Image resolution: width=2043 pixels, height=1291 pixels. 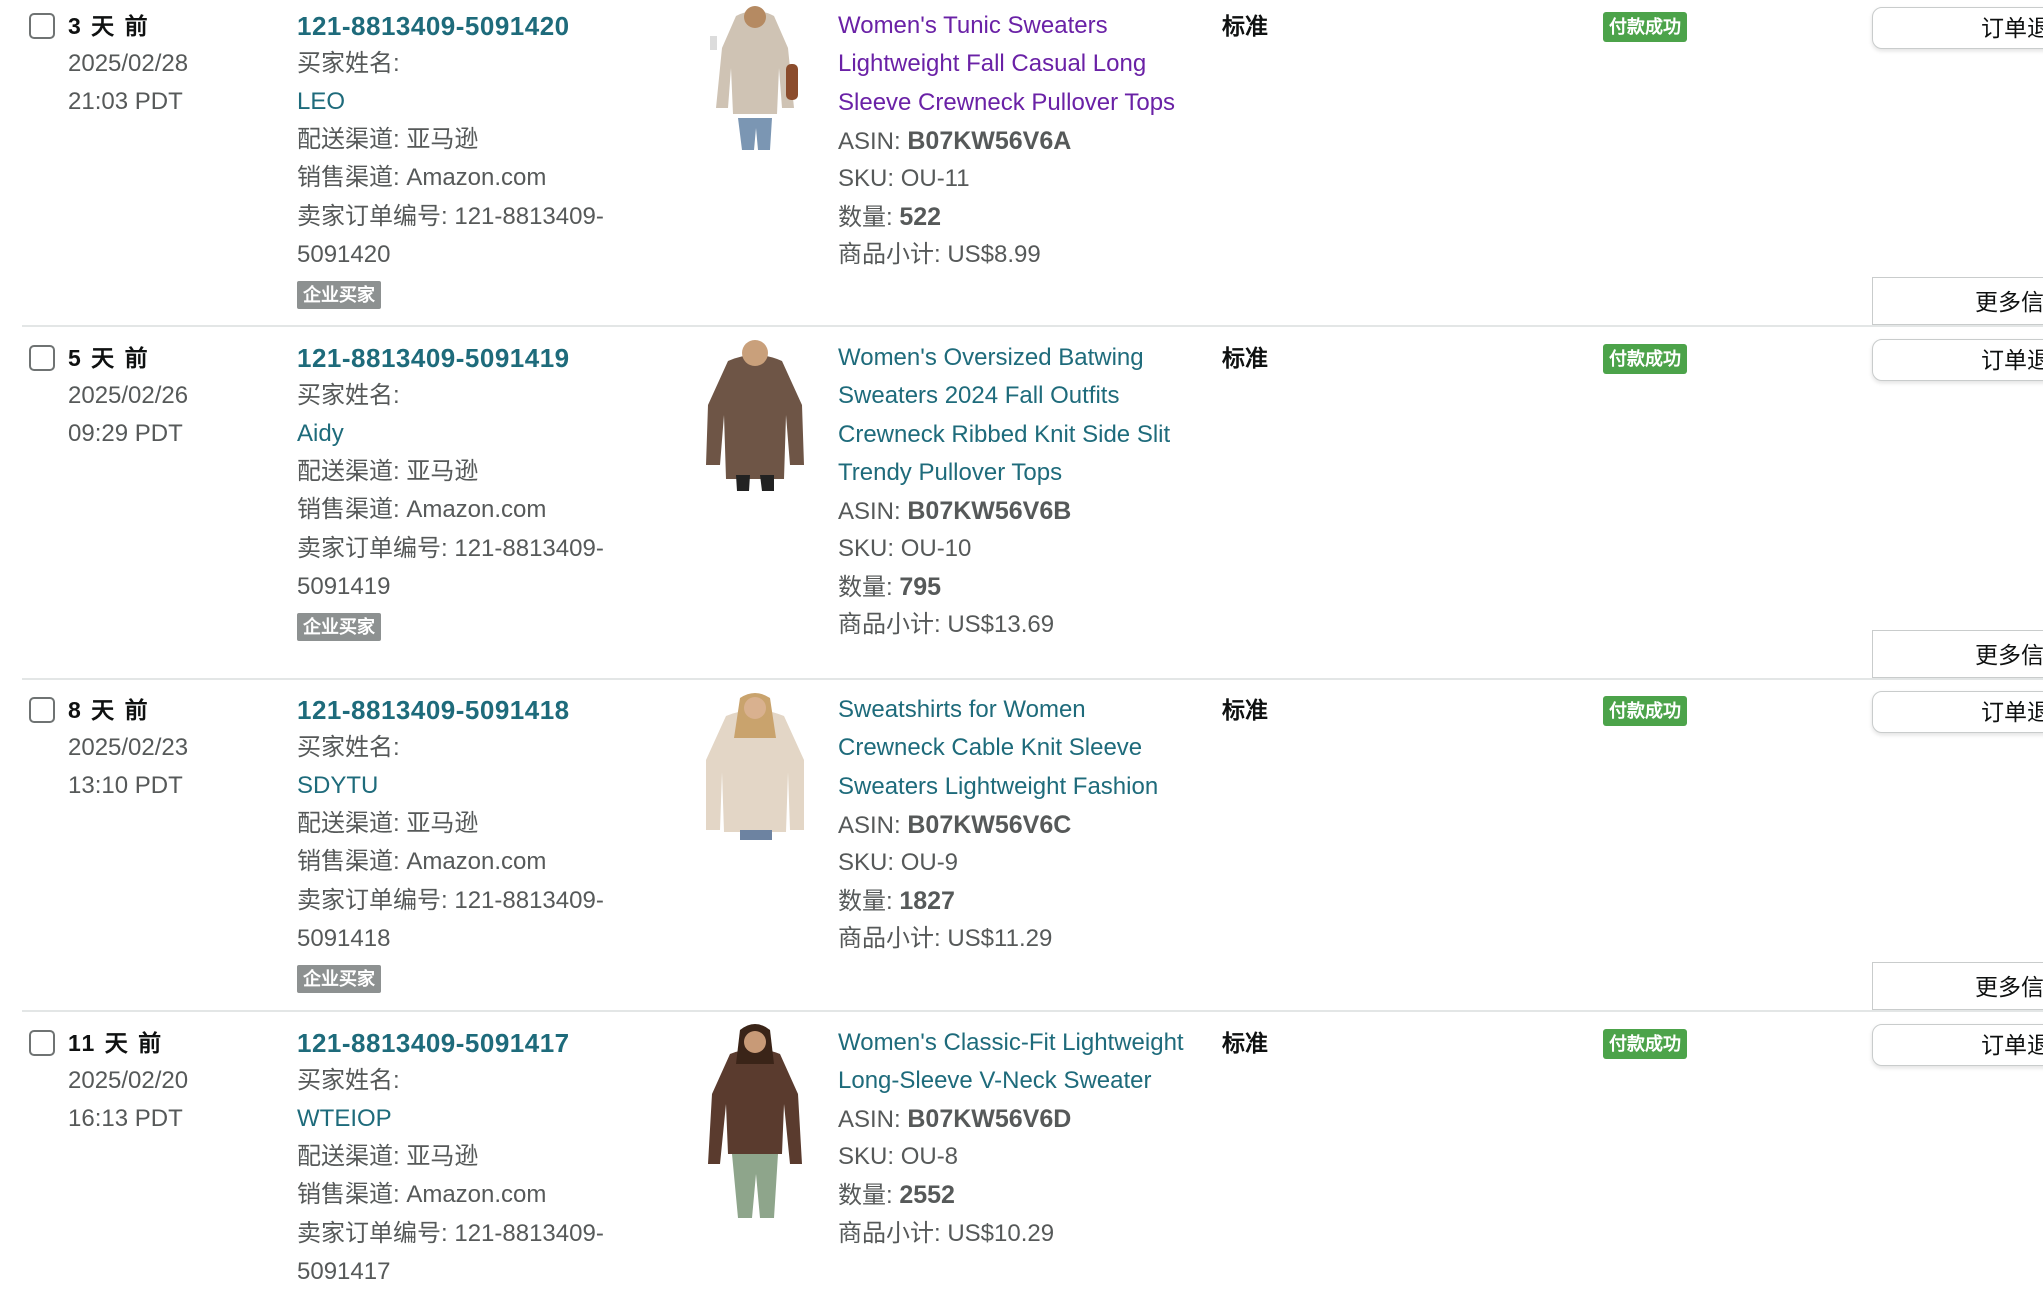 What do you see at coordinates (927, 1195) in the screenshot?
I see `quantity-value: 2552` at bounding box center [927, 1195].